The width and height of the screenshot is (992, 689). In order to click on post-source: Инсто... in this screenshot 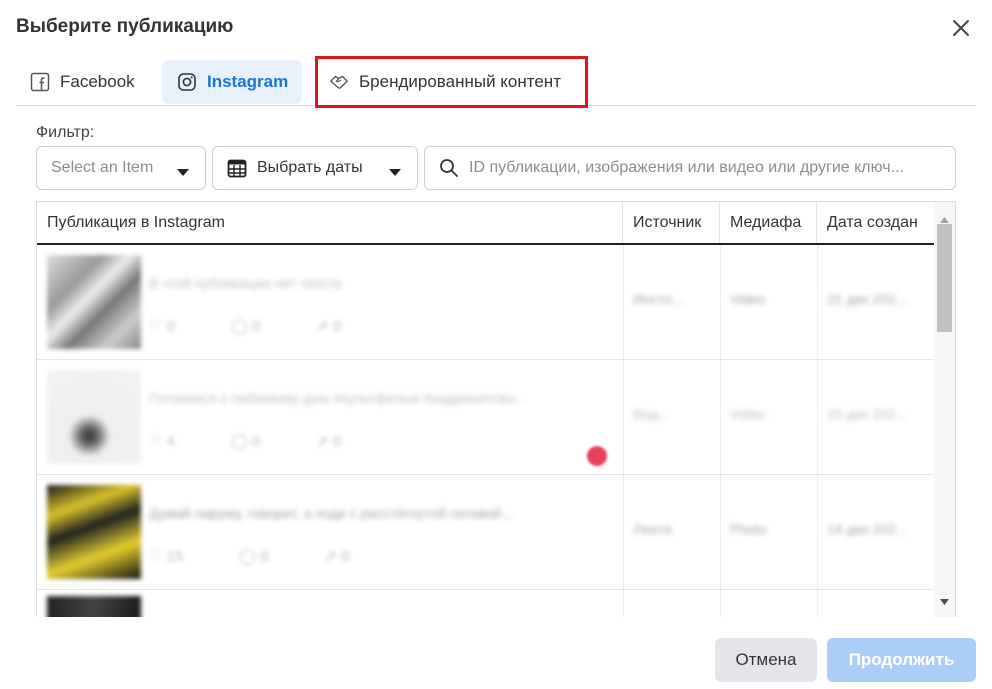, I will do `click(658, 299)`.